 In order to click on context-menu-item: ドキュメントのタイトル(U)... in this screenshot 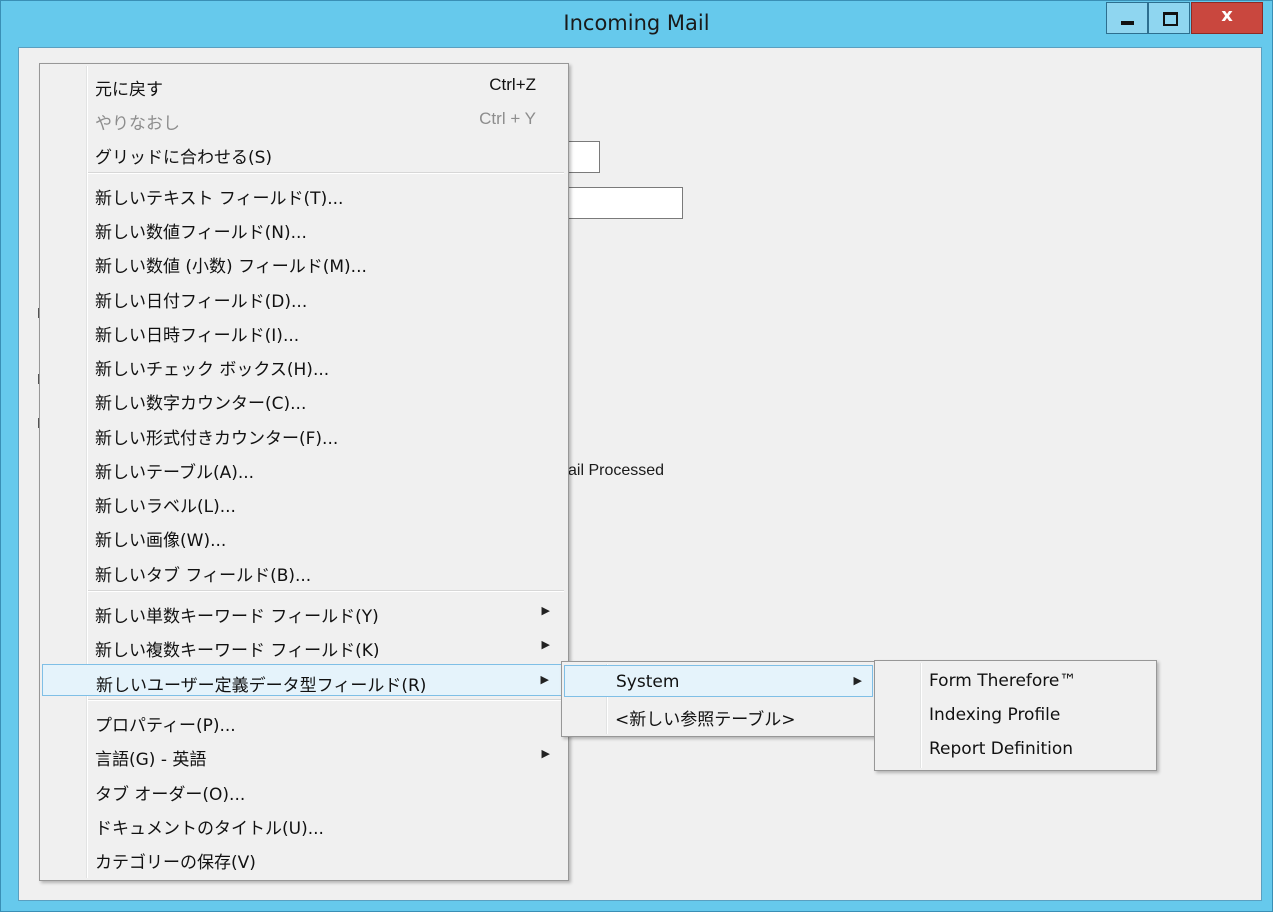, I will do `click(304, 824)`.